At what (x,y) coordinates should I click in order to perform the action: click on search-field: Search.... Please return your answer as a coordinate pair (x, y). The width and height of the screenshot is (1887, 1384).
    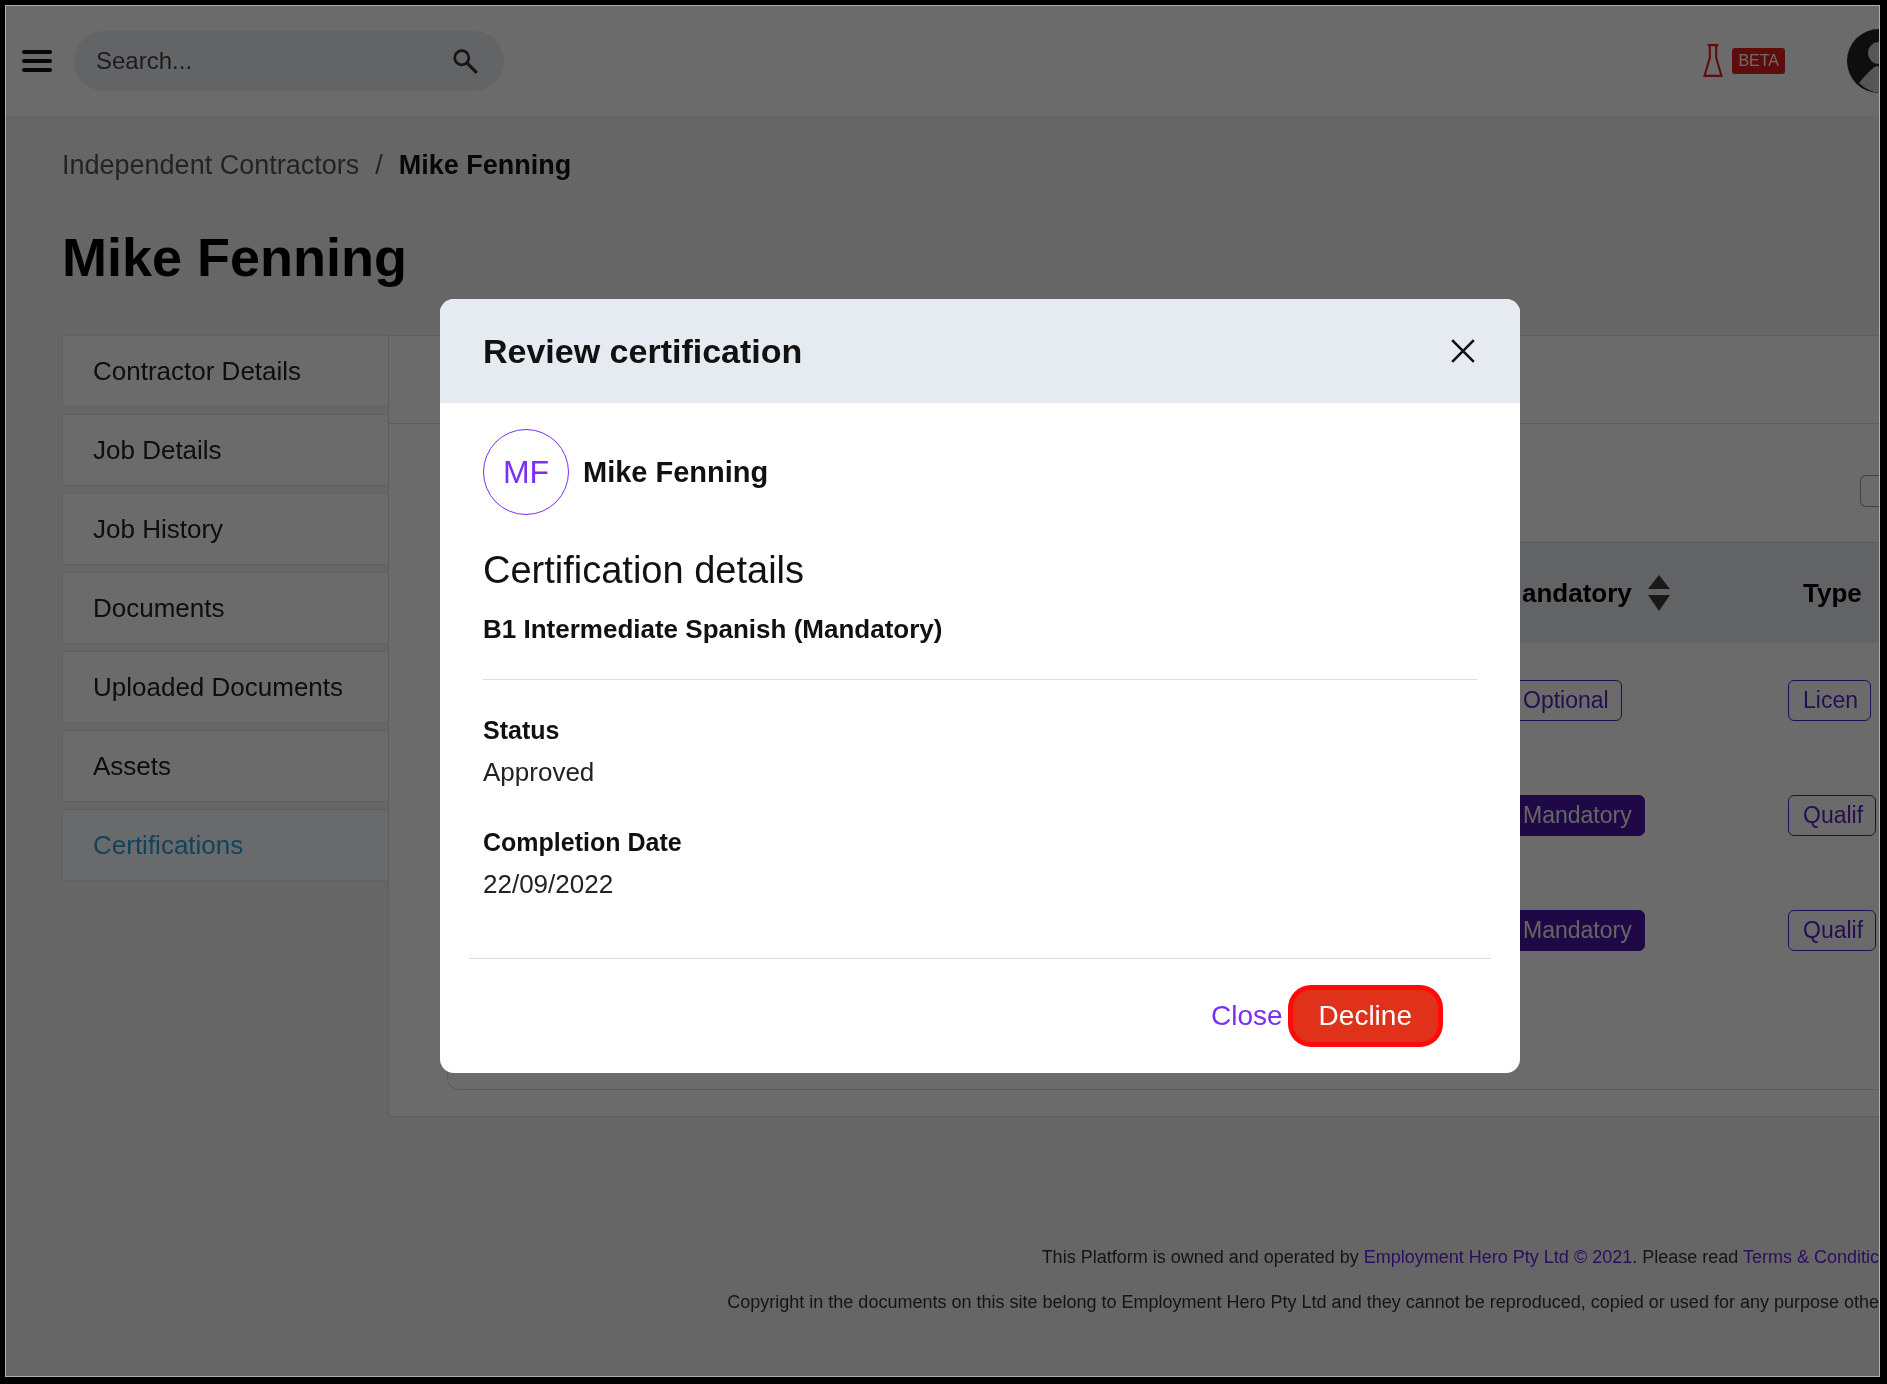
    Looking at the image, I should click on (289, 61).